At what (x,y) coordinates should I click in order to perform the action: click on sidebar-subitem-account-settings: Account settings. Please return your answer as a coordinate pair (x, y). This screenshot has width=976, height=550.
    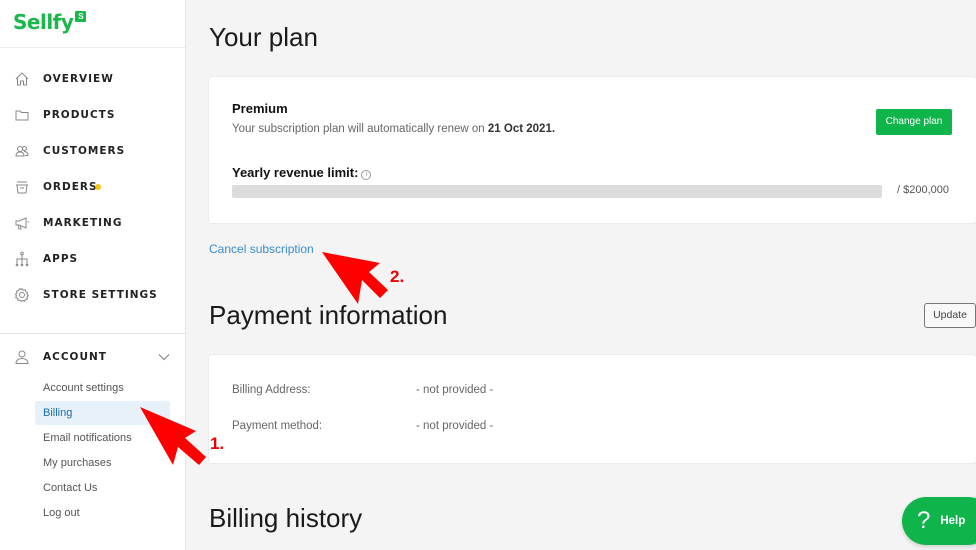
    Looking at the image, I should click on (102, 388).